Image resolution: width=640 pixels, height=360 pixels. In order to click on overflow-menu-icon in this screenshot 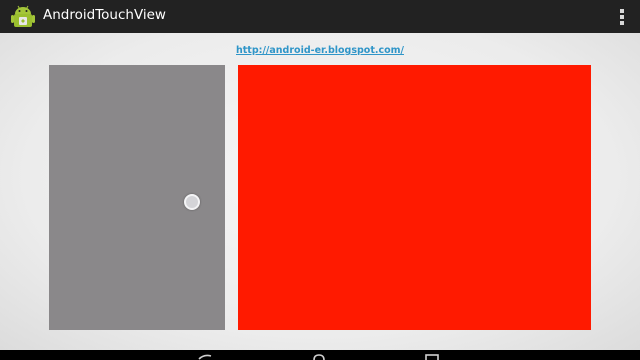, I will do `click(622, 17)`.